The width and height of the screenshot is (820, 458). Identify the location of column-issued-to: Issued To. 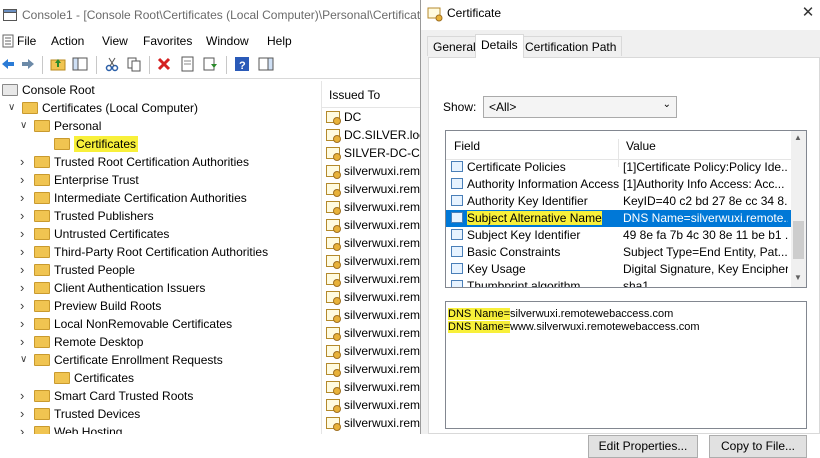
(354, 95).